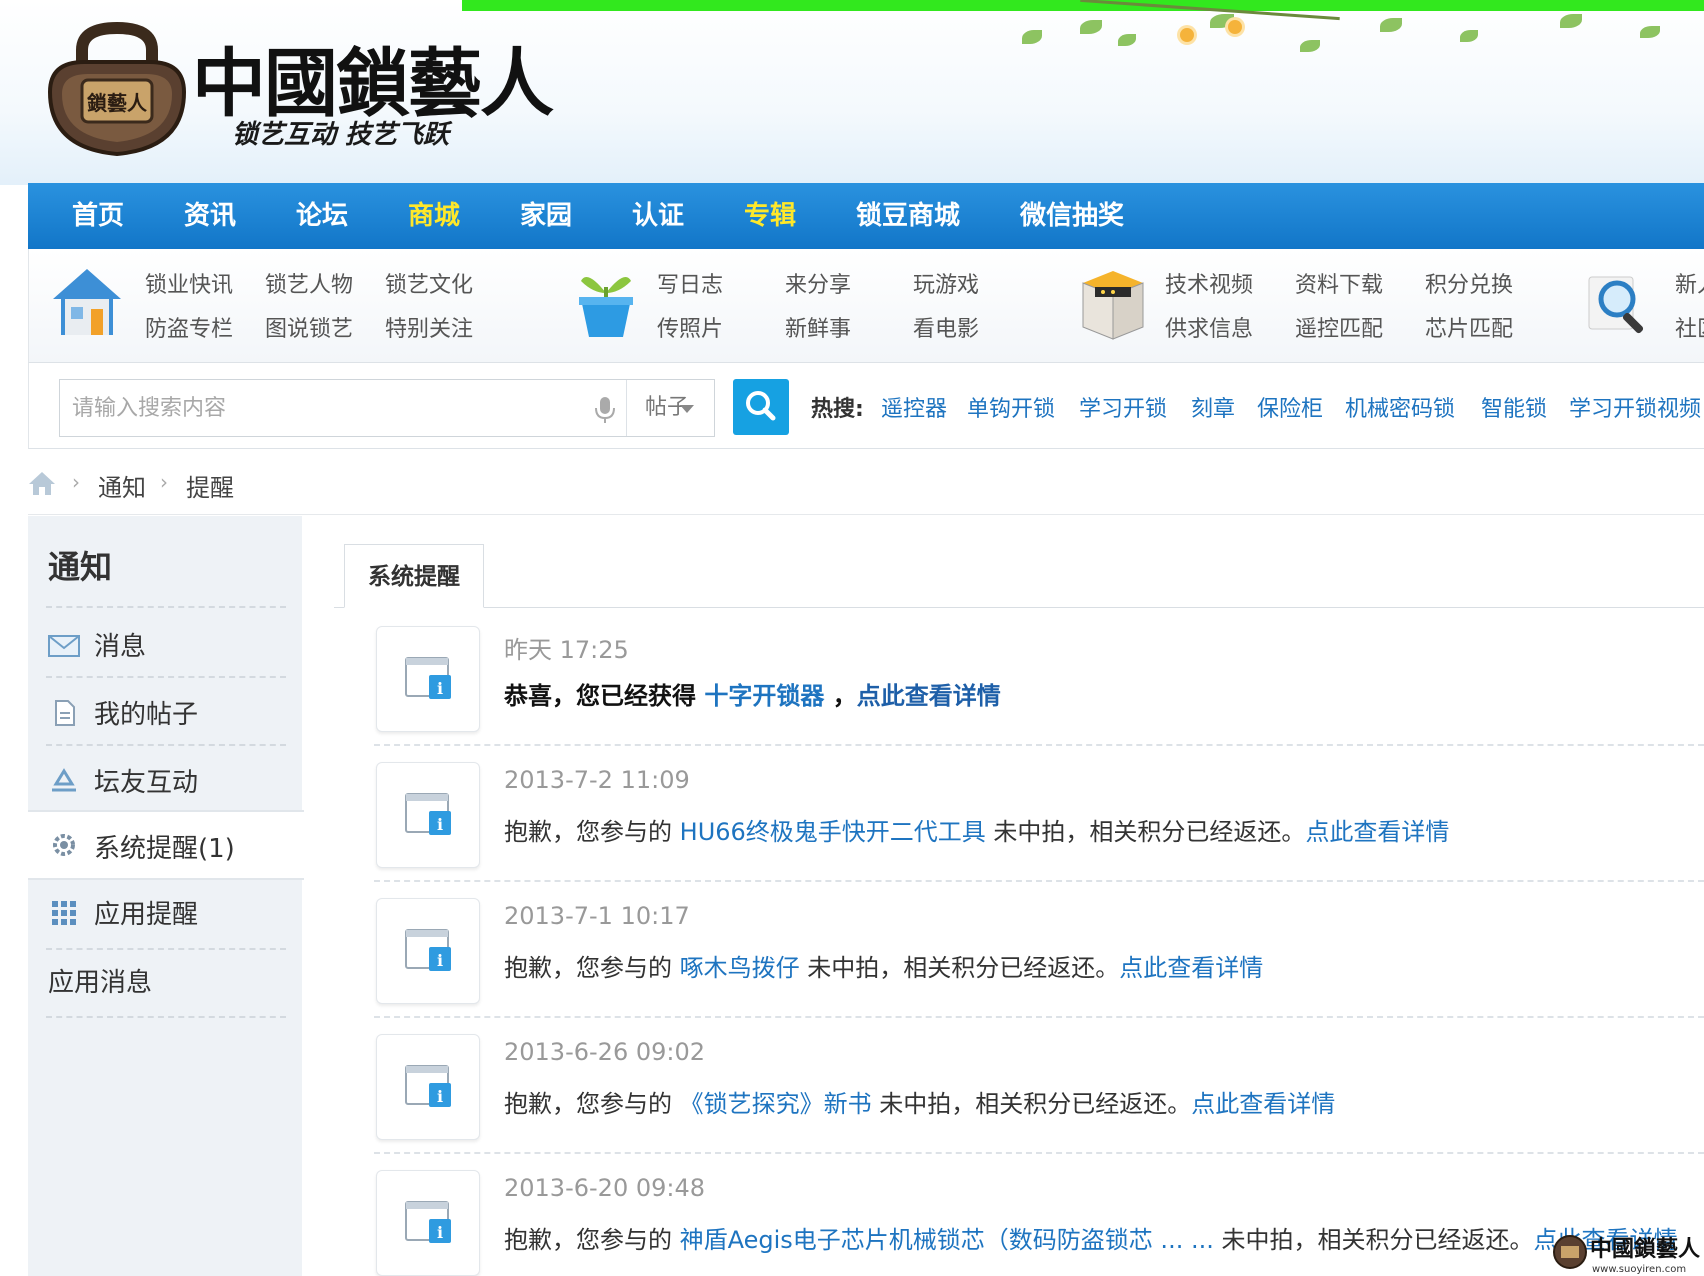  I want to click on subnav-link: 锁业快讯, so click(189, 283).